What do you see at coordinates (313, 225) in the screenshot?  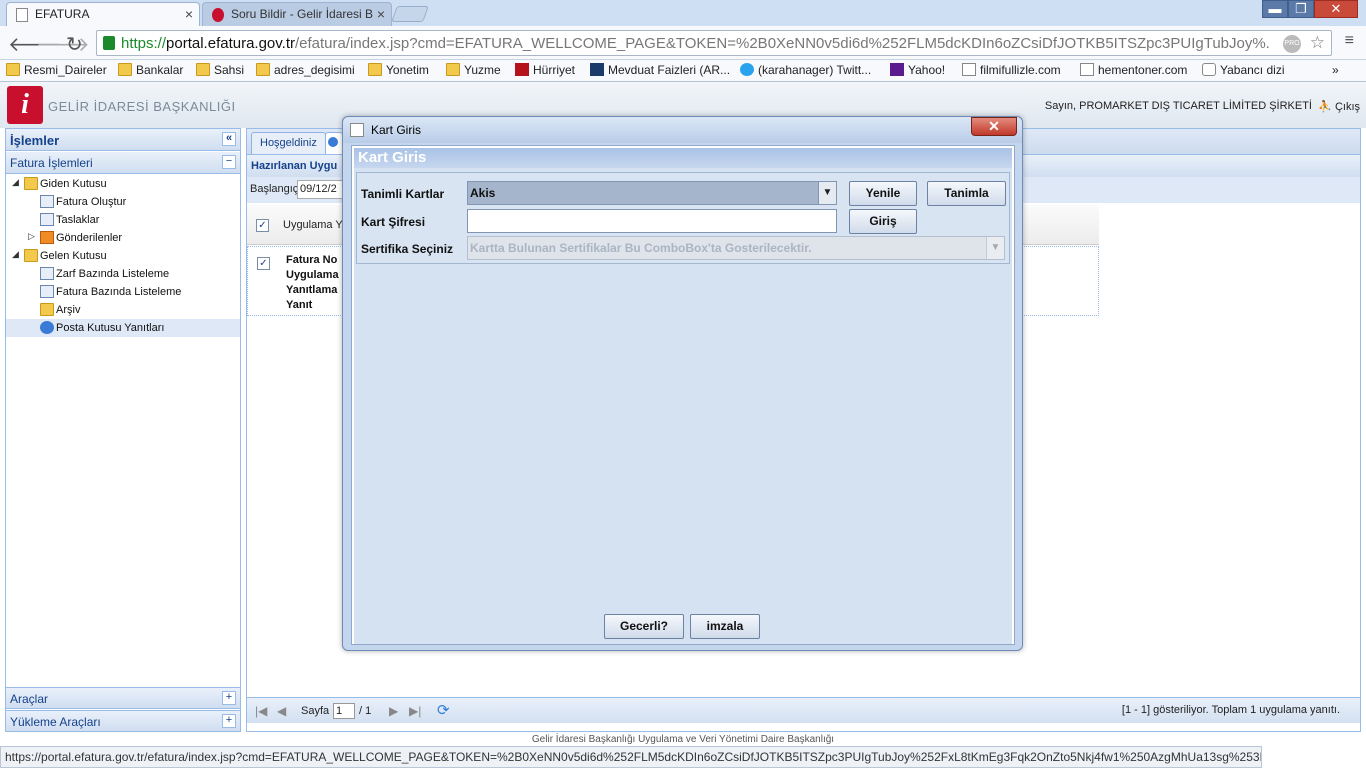 I see `column-header: Uygulama Y` at bounding box center [313, 225].